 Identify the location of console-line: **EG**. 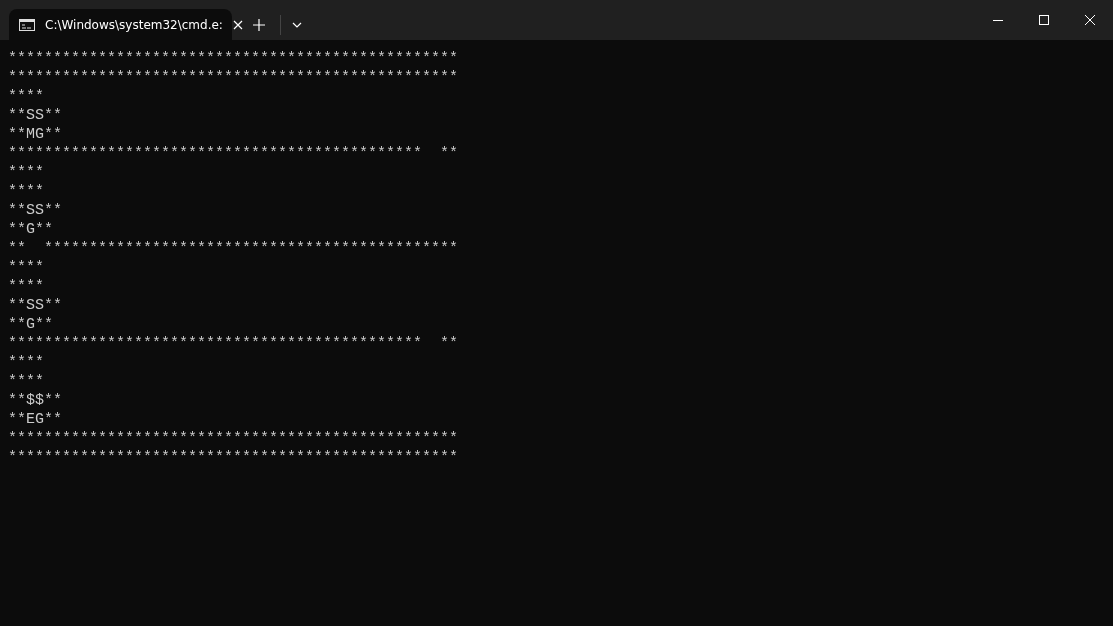
(35, 419).